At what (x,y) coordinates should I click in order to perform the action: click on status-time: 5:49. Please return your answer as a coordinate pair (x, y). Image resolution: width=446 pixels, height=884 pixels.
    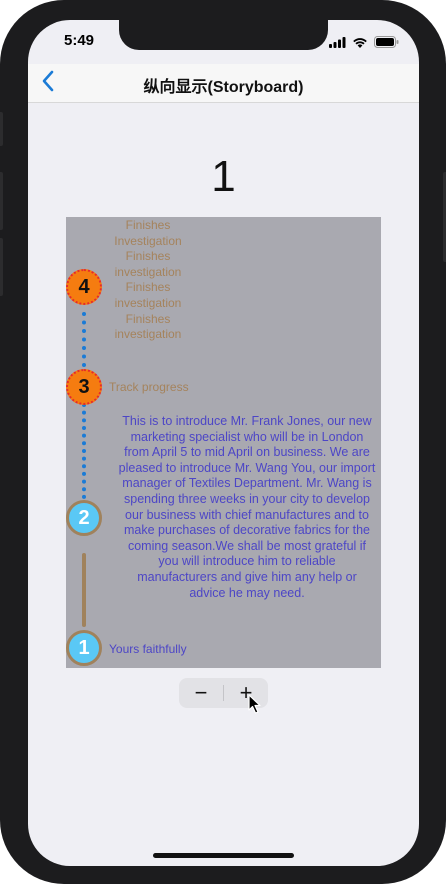
    Looking at the image, I should click on (79, 40).